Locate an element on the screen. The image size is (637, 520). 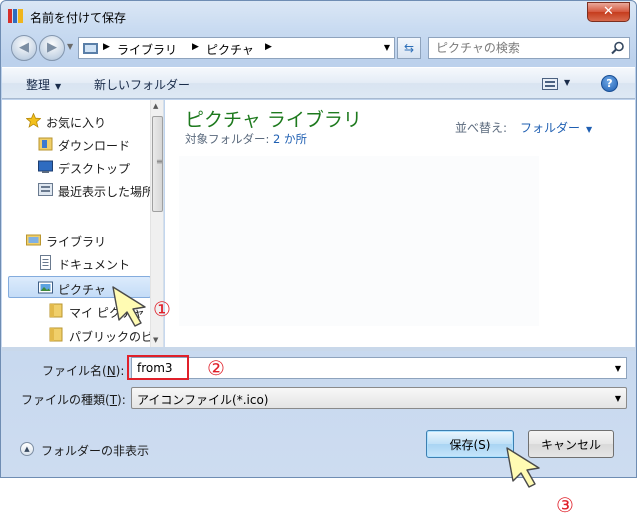
refresh-icon: ⇆ is located at coordinates (409, 48).